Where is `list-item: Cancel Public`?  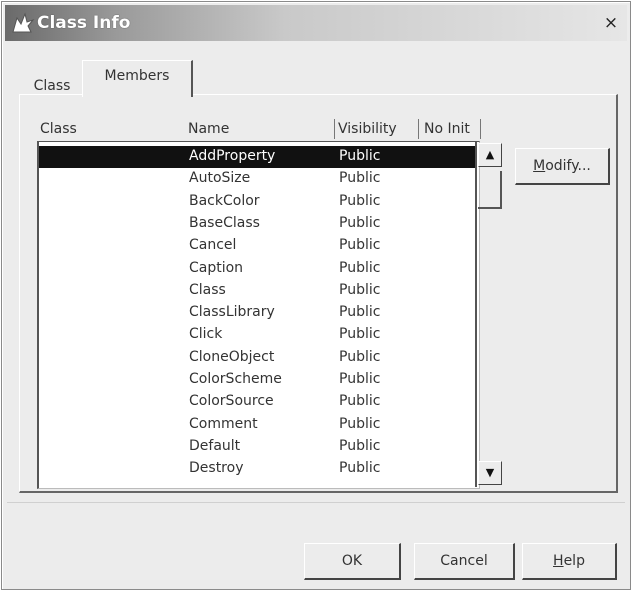 list-item: Cancel Public is located at coordinates (258, 246).